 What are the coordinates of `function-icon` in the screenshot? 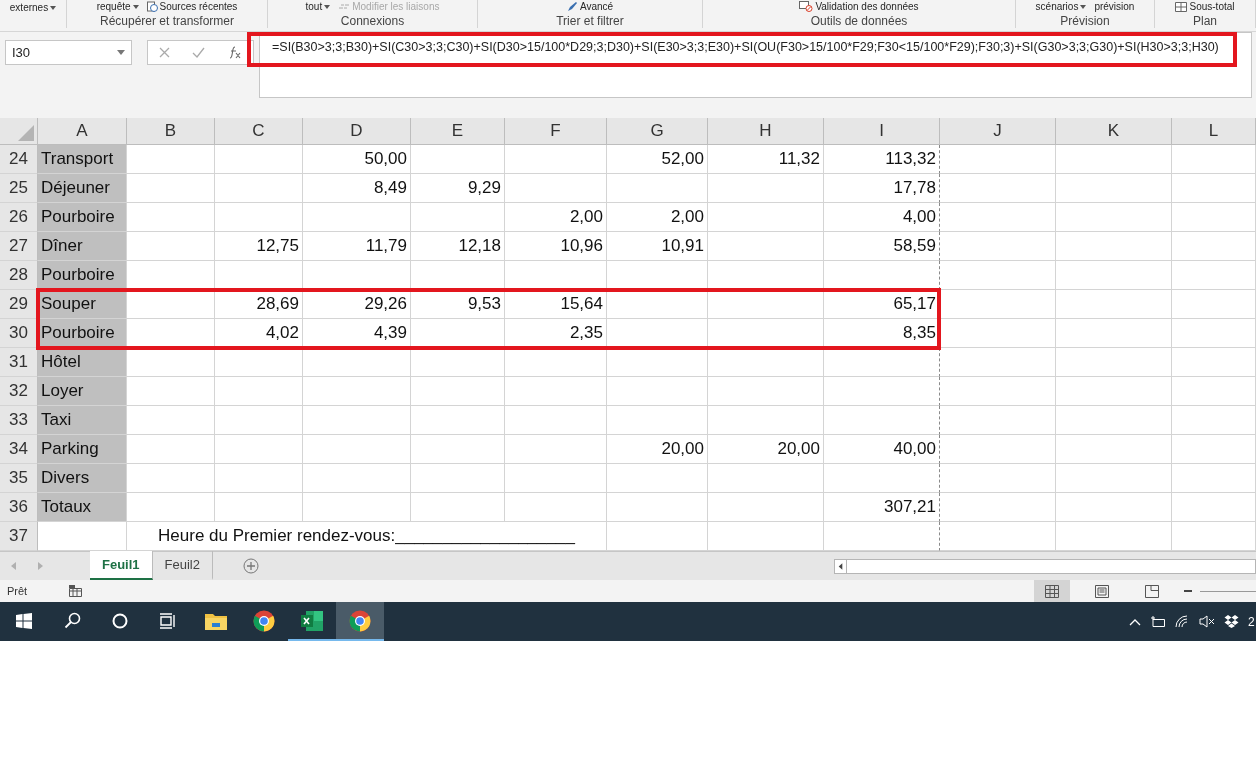 It's located at (234, 52).